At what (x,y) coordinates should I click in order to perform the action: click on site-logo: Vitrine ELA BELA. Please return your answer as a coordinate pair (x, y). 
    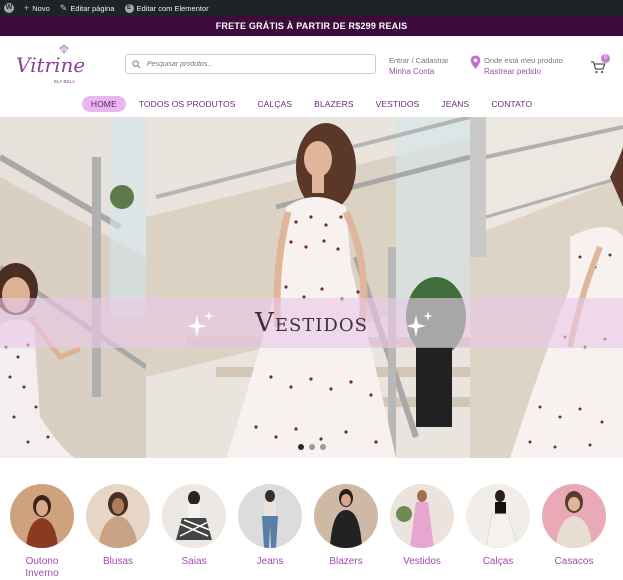
    Looking at the image, I should click on (49, 64).